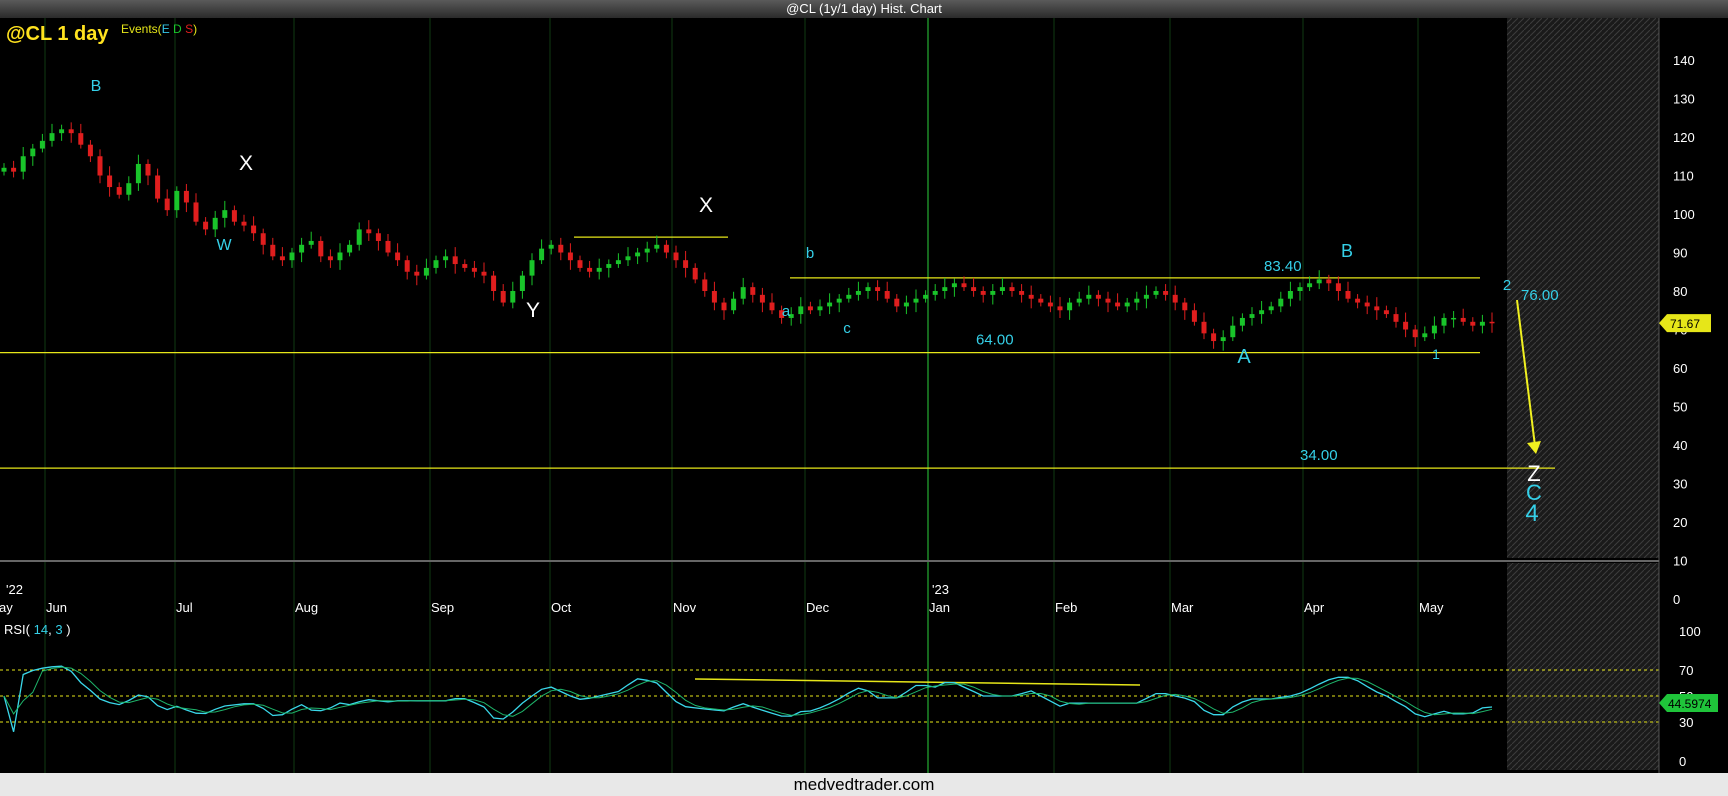 Image resolution: width=1728 pixels, height=796 pixels. What do you see at coordinates (1680, 522) in the screenshot?
I see `y-tick-label: 20` at bounding box center [1680, 522].